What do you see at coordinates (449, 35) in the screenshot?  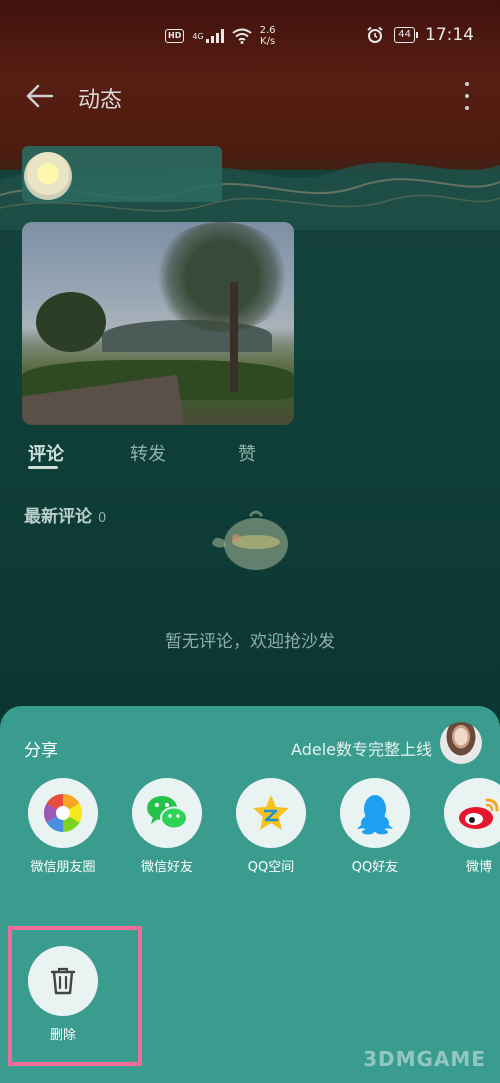 I see `clock: 17:14` at bounding box center [449, 35].